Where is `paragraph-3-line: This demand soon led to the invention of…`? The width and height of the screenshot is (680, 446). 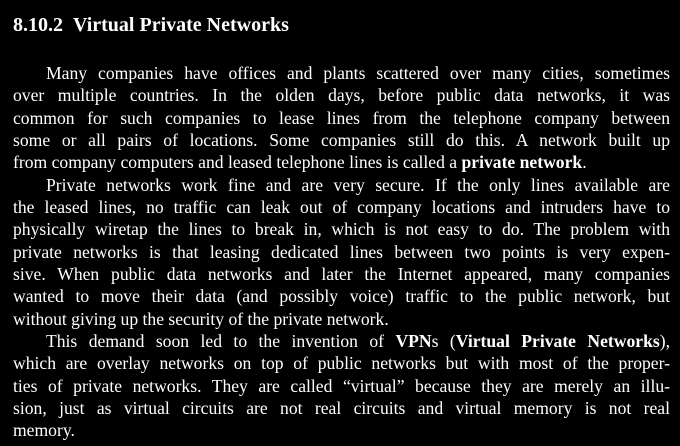 paragraph-3-line: This demand soon led to the invention of… is located at coordinates (358, 340).